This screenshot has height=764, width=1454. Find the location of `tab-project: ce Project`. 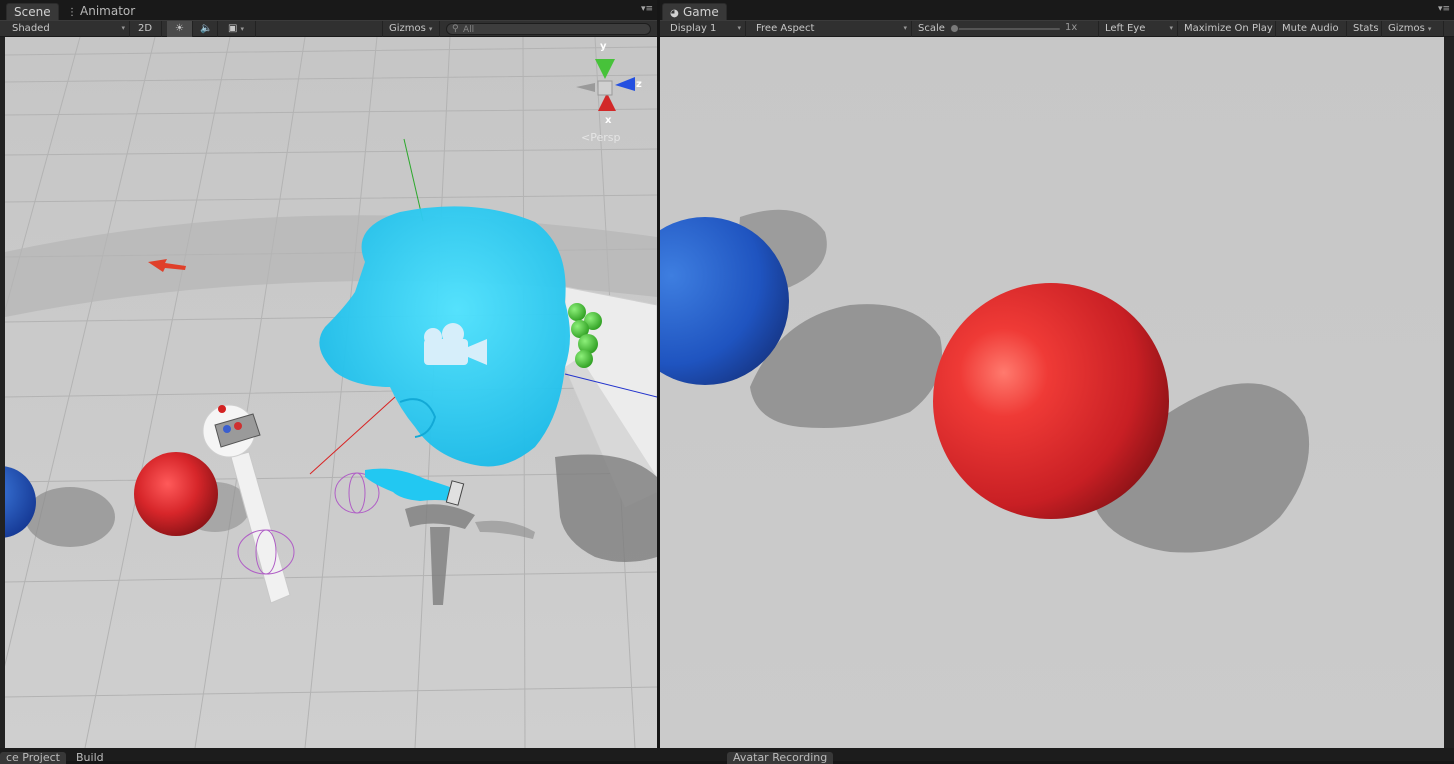

tab-project: ce Project is located at coordinates (33, 758).